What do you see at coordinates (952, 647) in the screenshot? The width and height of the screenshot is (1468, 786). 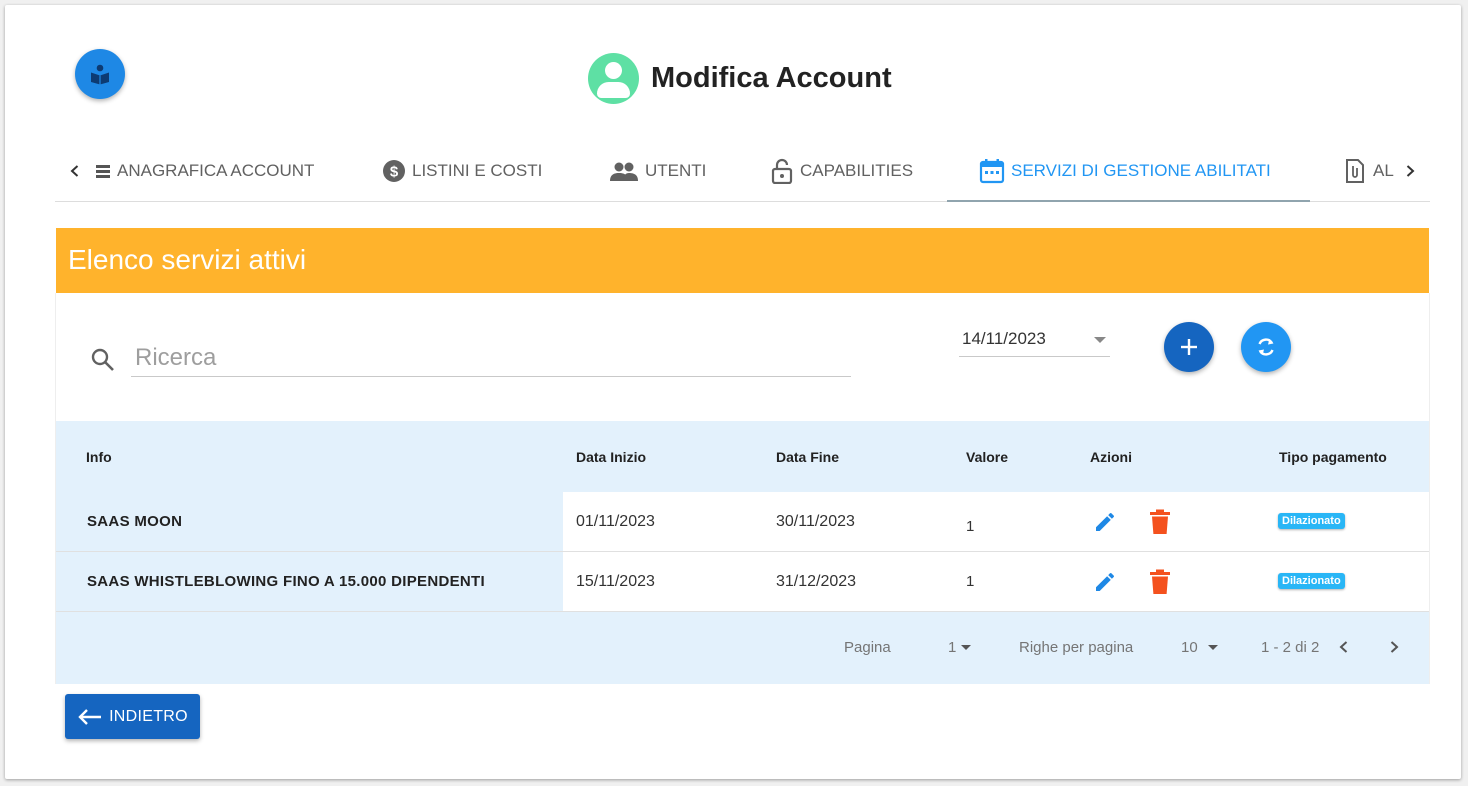 I see `page-select: 1` at bounding box center [952, 647].